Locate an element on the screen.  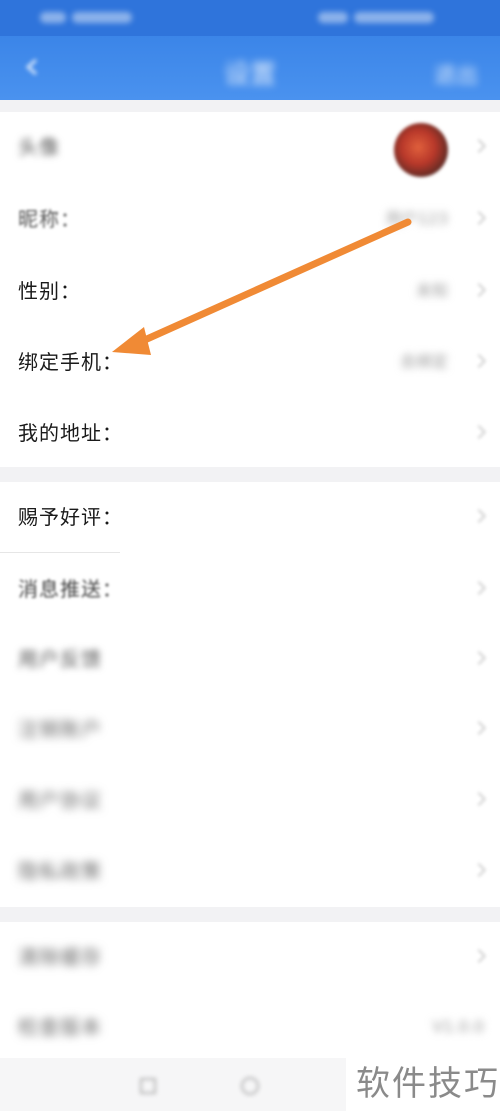
agreement-label: 用户协议 is located at coordinates (60, 800).